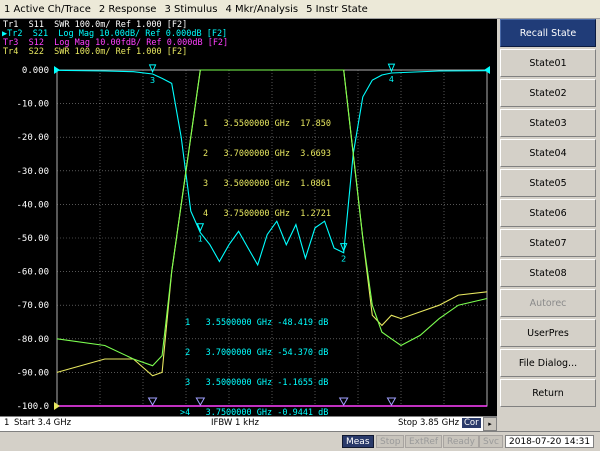 Image resolution: width=600 pixels, height=451 pixels. I want to click on recall-state-title: Recall State, so click(548, 33).